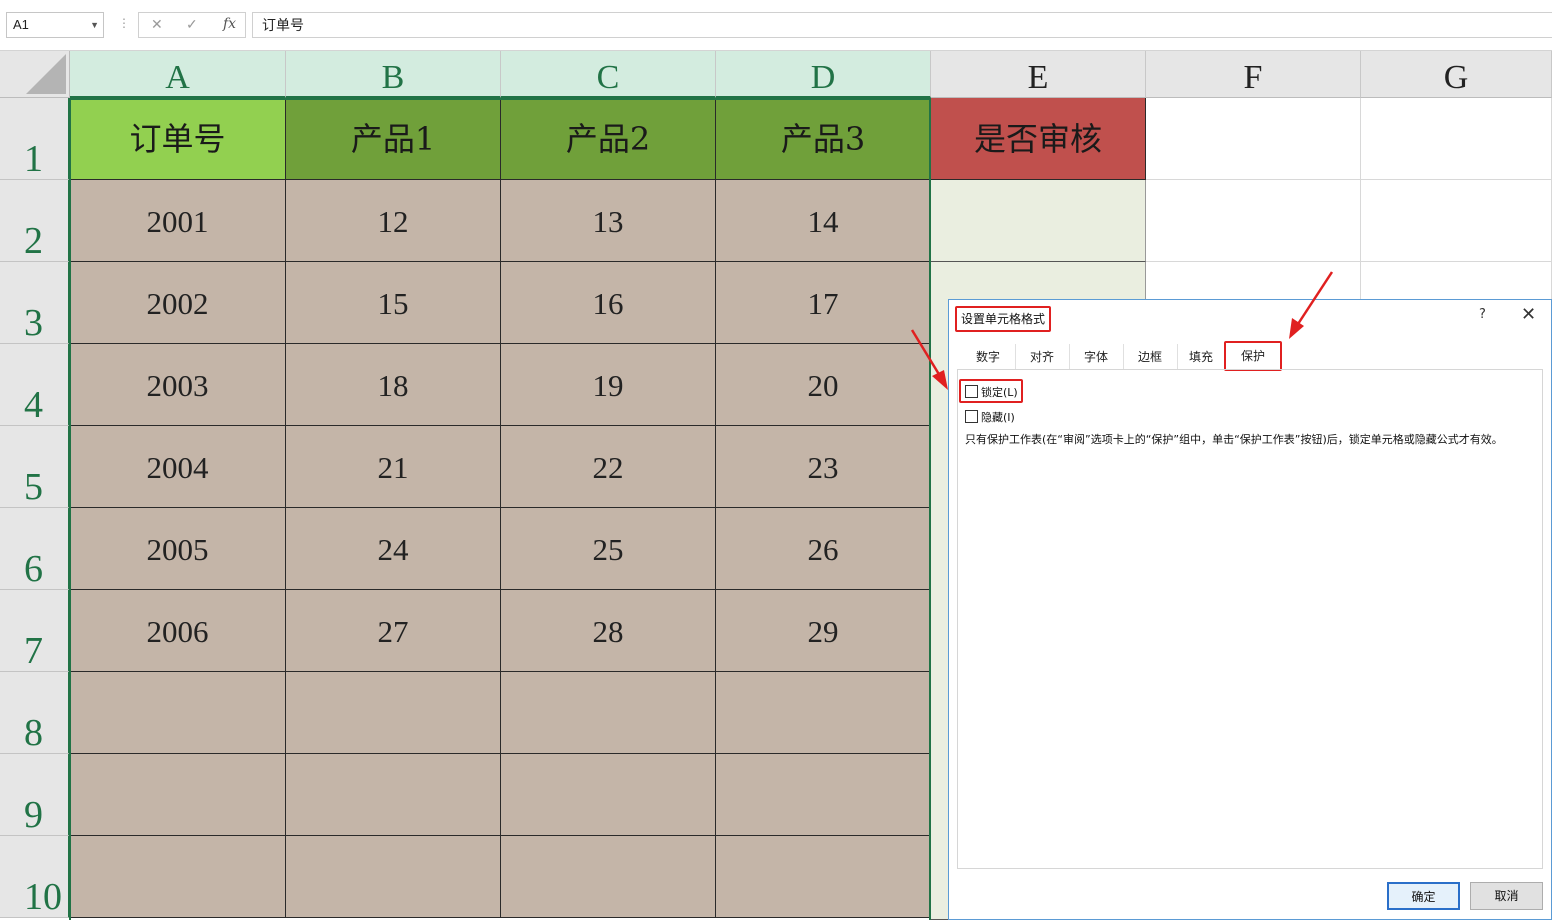 Image resolution: width=1552 pixels, height=920 pixels. I want to click on cell-b1: 产品1, so click(393, 139).